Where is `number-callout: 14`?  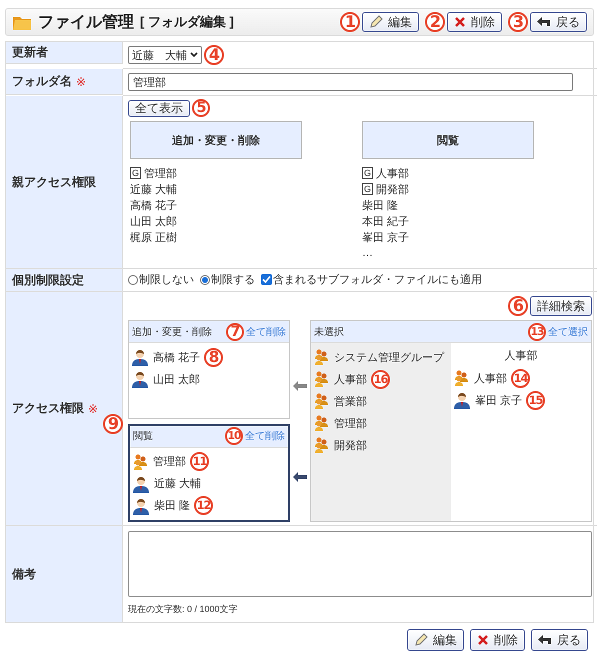 number-callout: 14 is located at coordinates (520, 378).